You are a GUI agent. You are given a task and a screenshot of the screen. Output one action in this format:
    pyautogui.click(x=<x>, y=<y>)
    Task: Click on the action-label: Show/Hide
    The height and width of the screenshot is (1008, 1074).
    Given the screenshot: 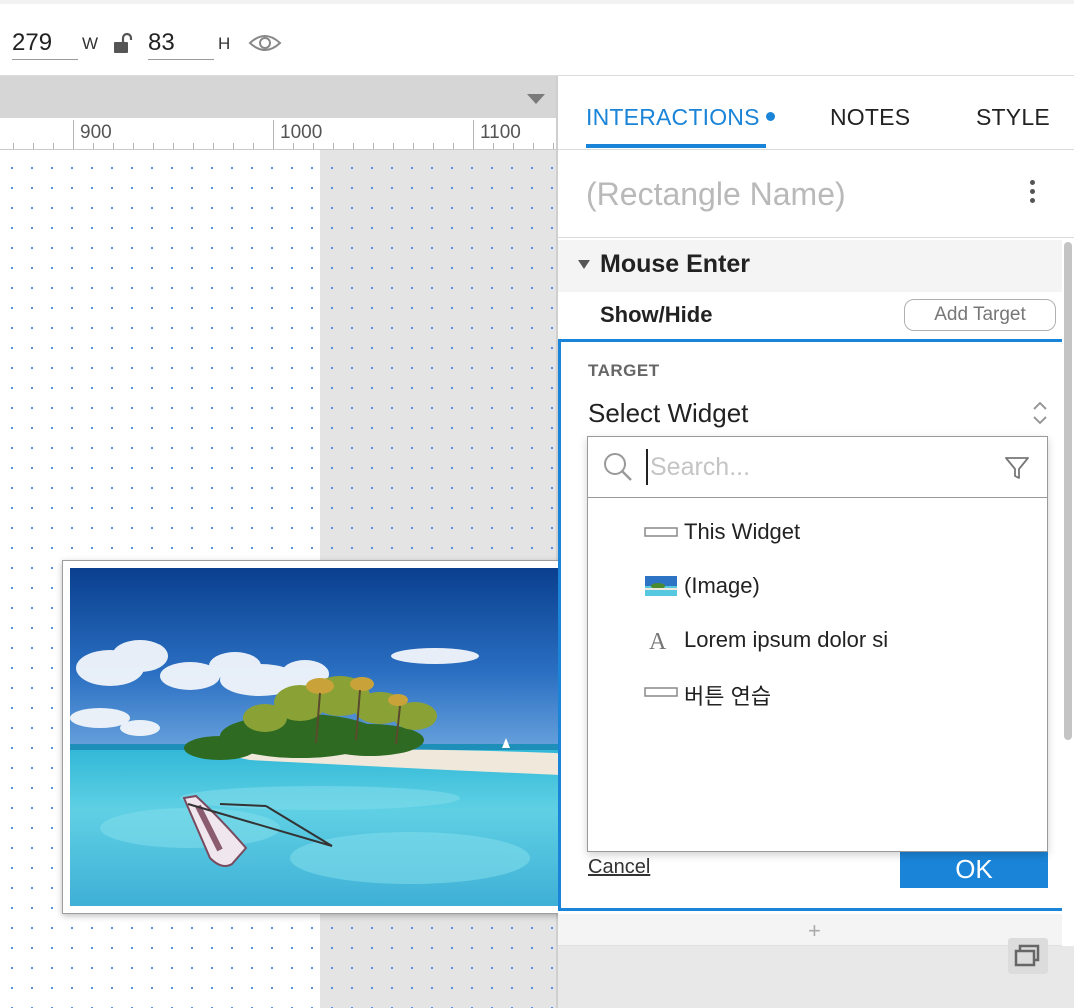 What is the action you would take?
    pyautogui.click(x=656, y=314)
    